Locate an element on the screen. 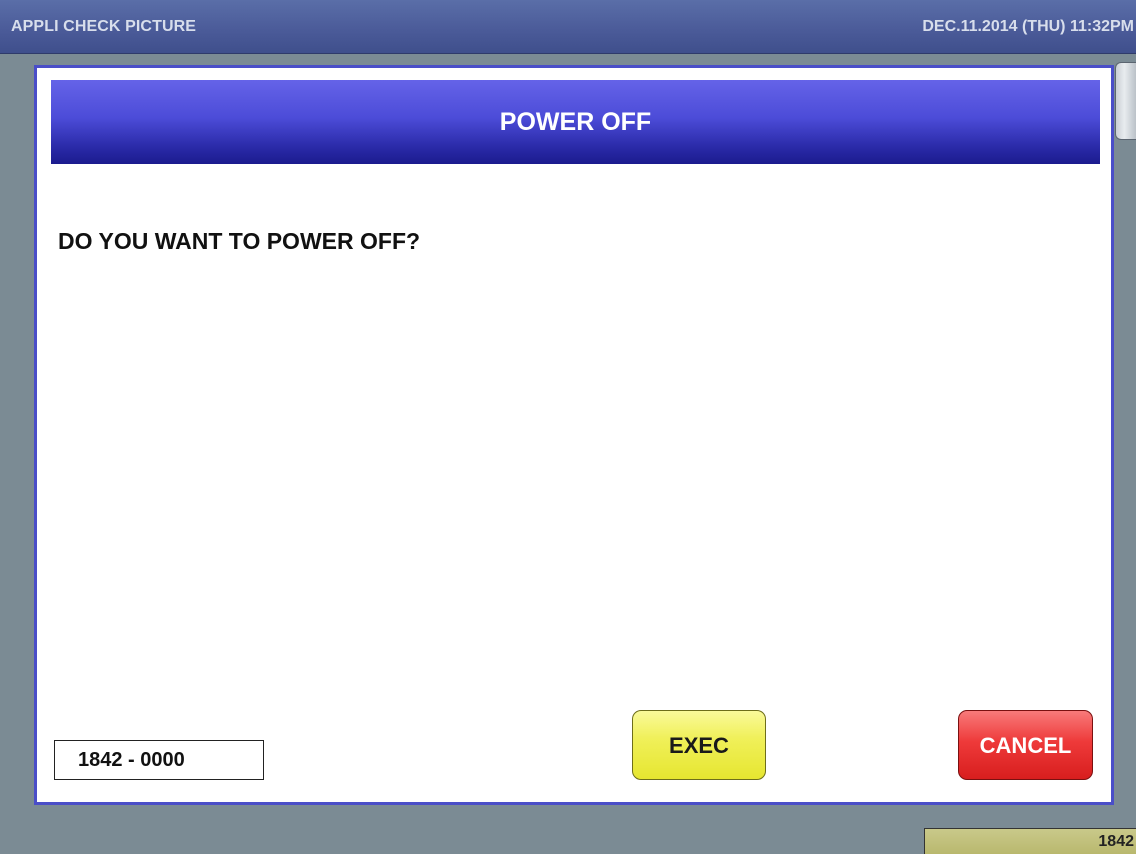 This screenshot has width=1136, height=854. message-code-box: 1842 - 0000 is located at coordinates (159, 760).